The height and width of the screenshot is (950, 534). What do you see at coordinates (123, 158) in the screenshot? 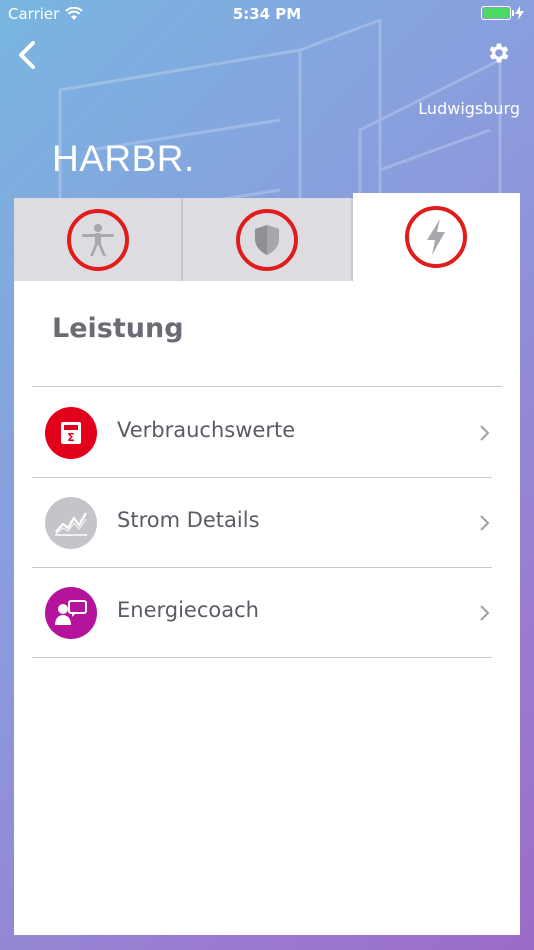
I see `brand-title: HARBR.` at bounding box center [123, 158].